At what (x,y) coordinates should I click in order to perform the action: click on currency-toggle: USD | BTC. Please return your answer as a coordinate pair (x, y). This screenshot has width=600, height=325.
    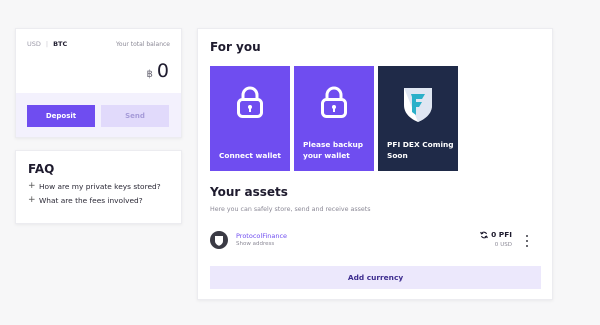
    Looking at the image, I should click on (47, 44).